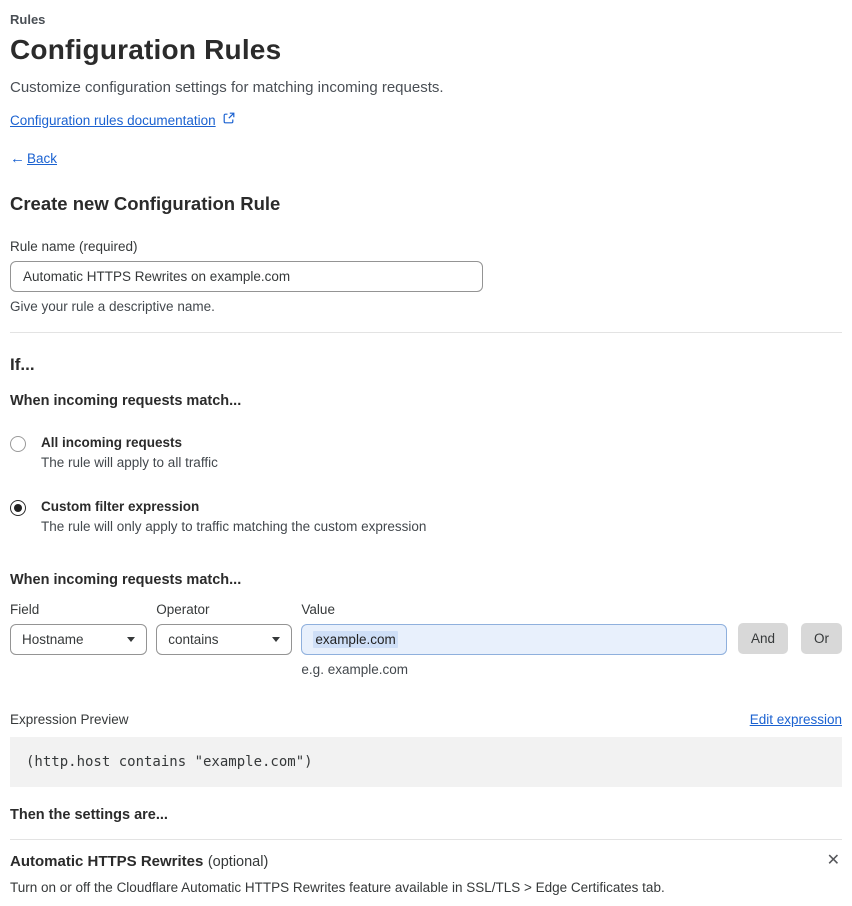  Describe the element at coordinates (514, 639) in the screenshot. I see `value-input: example.com` at that location.